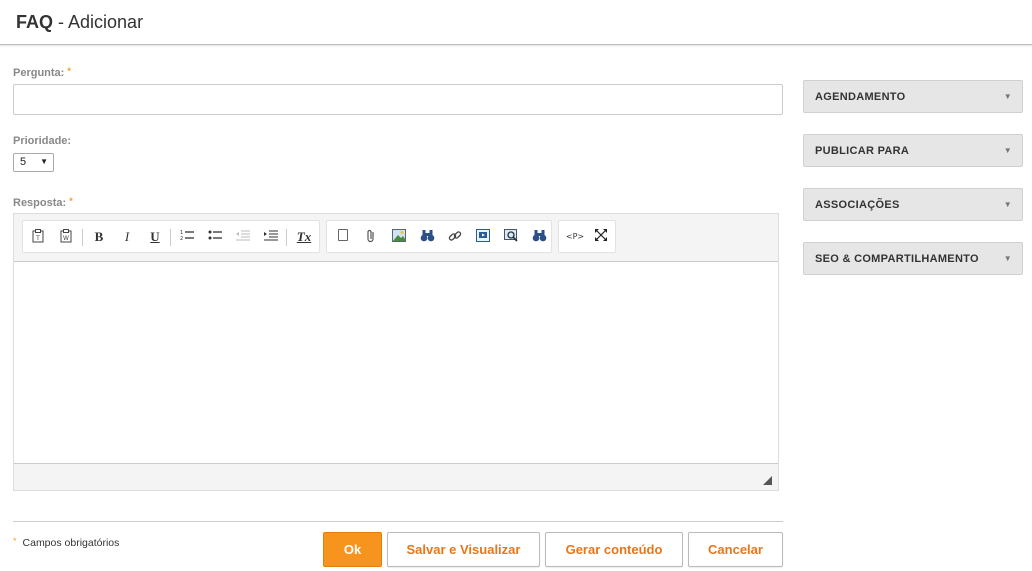  What do you see at coordinates (215, 237) in the screenshot?
I see `bullet-list-icon` at bounding box center [215, 237].